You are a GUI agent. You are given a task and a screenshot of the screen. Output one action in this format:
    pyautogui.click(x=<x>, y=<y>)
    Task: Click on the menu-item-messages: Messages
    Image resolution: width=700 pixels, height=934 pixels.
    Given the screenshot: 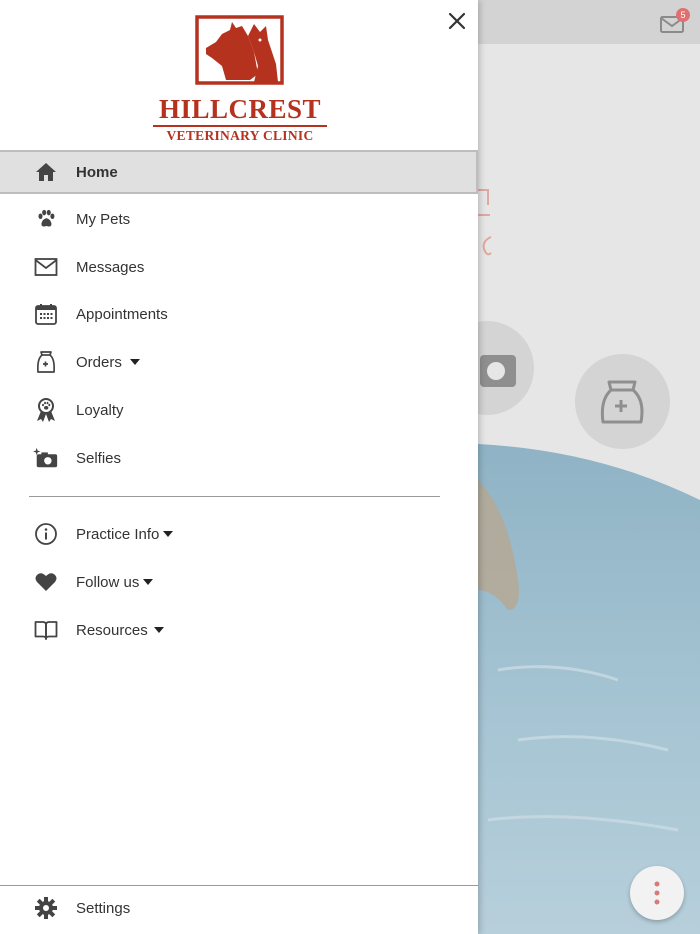 What is the action you would take?
    pyautogui.click(x=239, y=267)
    